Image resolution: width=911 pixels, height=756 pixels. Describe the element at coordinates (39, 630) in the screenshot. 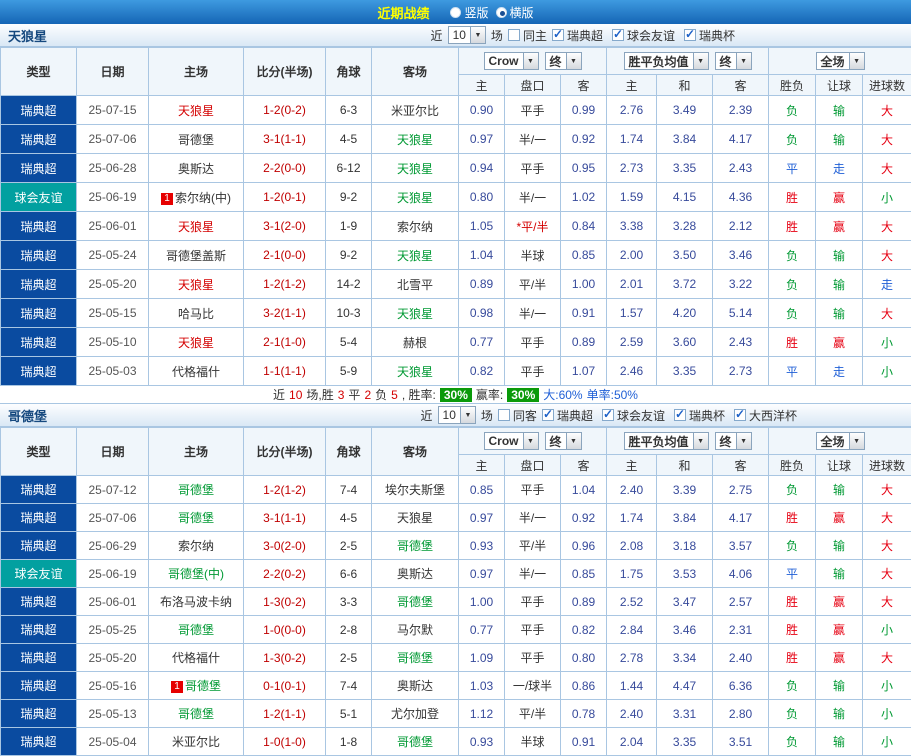

I see `league-type-cell: 瑞典超` at that location.